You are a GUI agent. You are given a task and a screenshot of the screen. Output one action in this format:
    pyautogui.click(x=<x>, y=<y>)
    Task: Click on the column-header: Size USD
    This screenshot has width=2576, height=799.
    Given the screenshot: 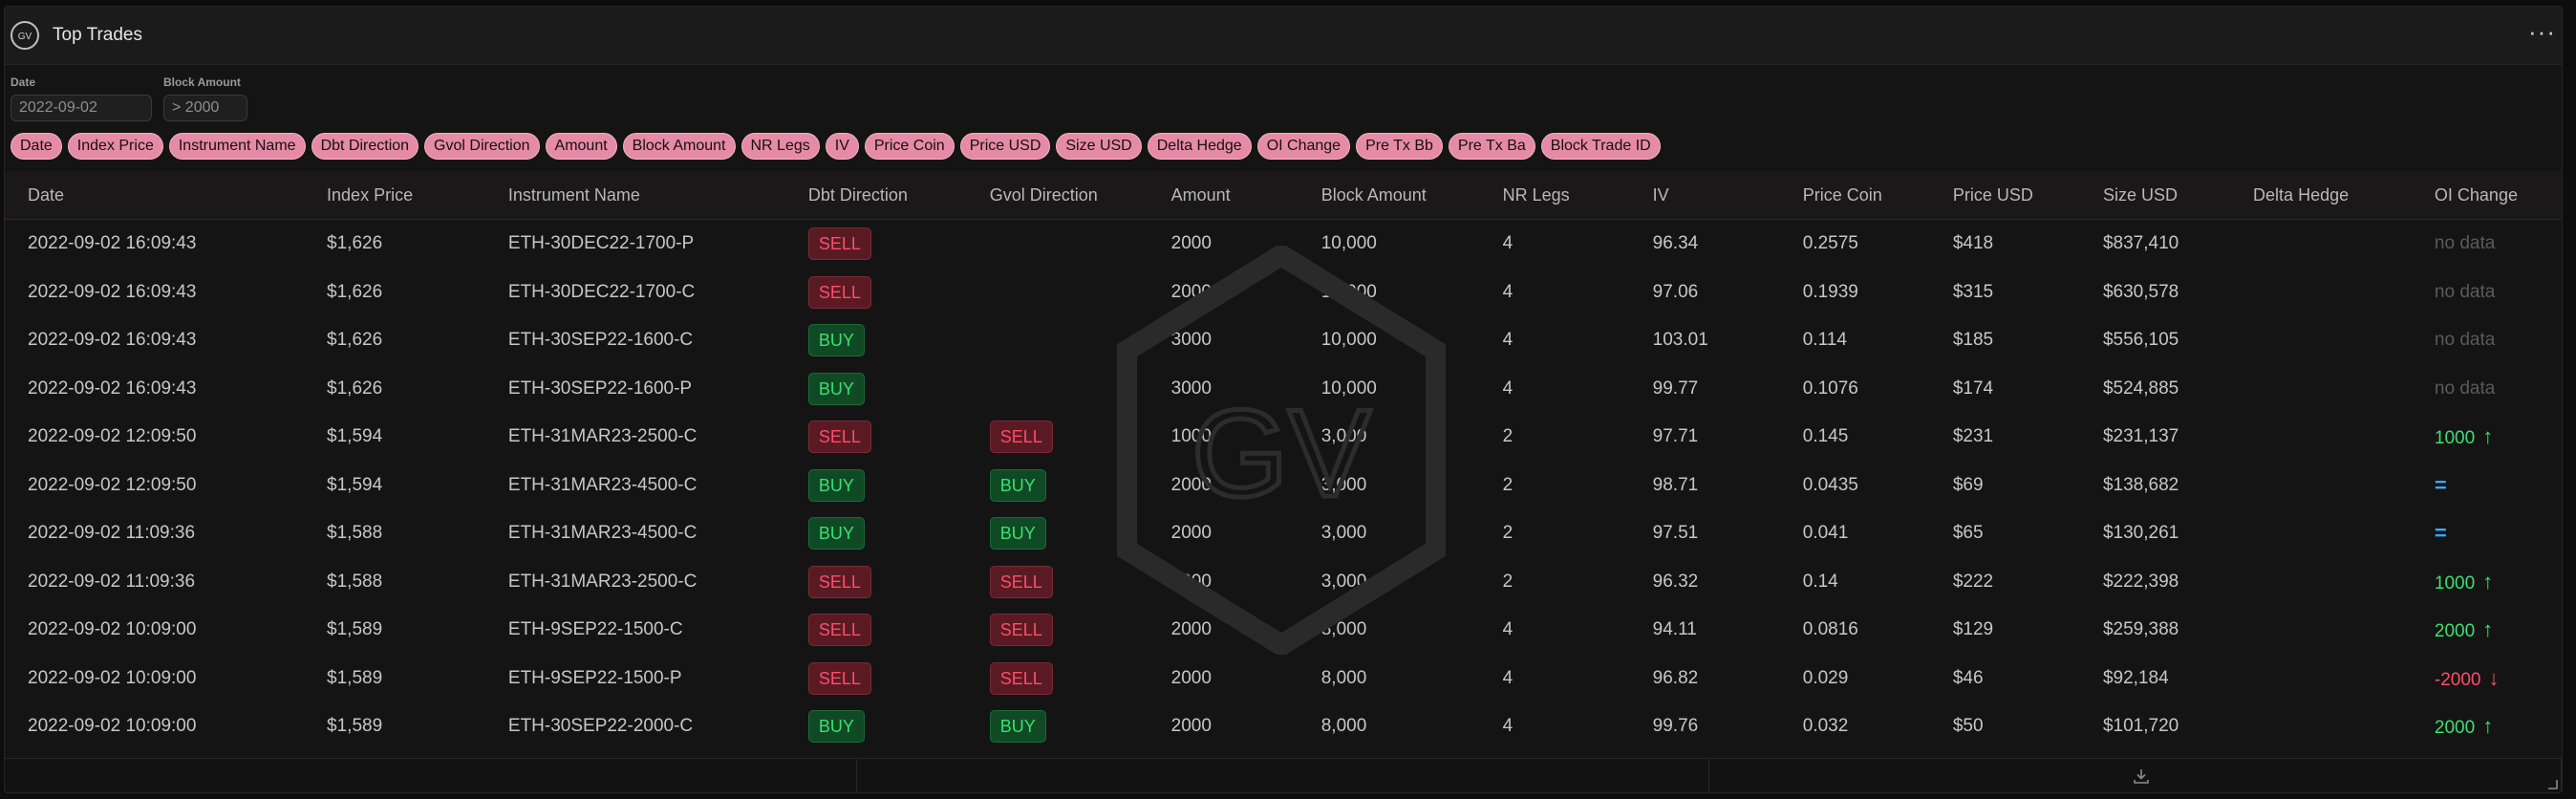 What is the action you would take?
    pyautogui.click(x=2155, y=195)
    